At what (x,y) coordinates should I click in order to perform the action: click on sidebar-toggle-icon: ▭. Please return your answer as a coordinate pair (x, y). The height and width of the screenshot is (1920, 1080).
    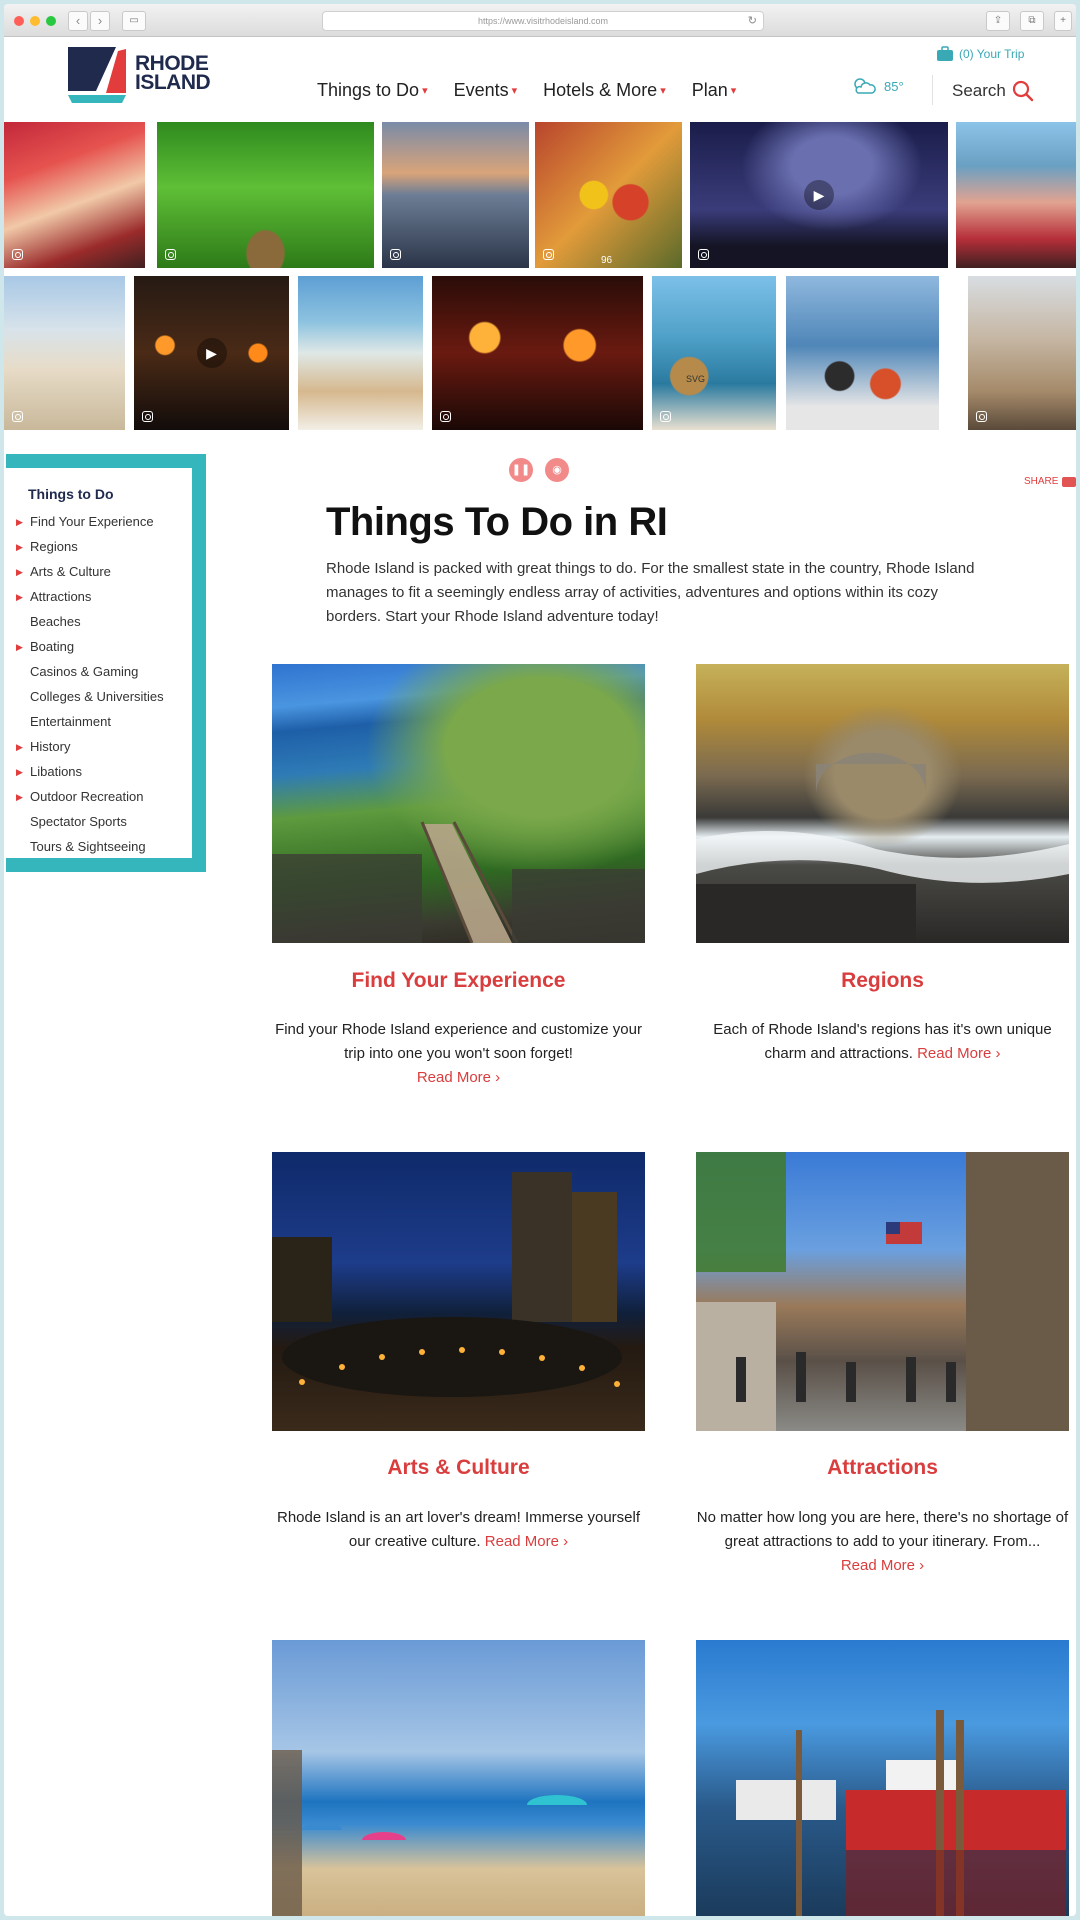
    Looking at the image, I should click on (134, 21).